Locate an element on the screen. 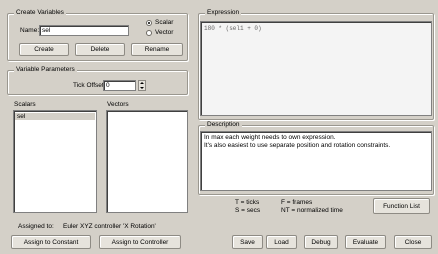 The width and height of the screenshot is (438, 254). assigned-label: Assigned to: is located at coordinates (36, 226).